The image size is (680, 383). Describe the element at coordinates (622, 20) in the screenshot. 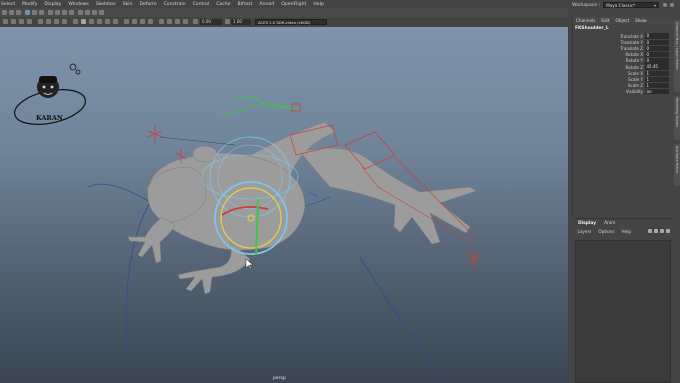

I see `cb-menu-object: Object` at that location.